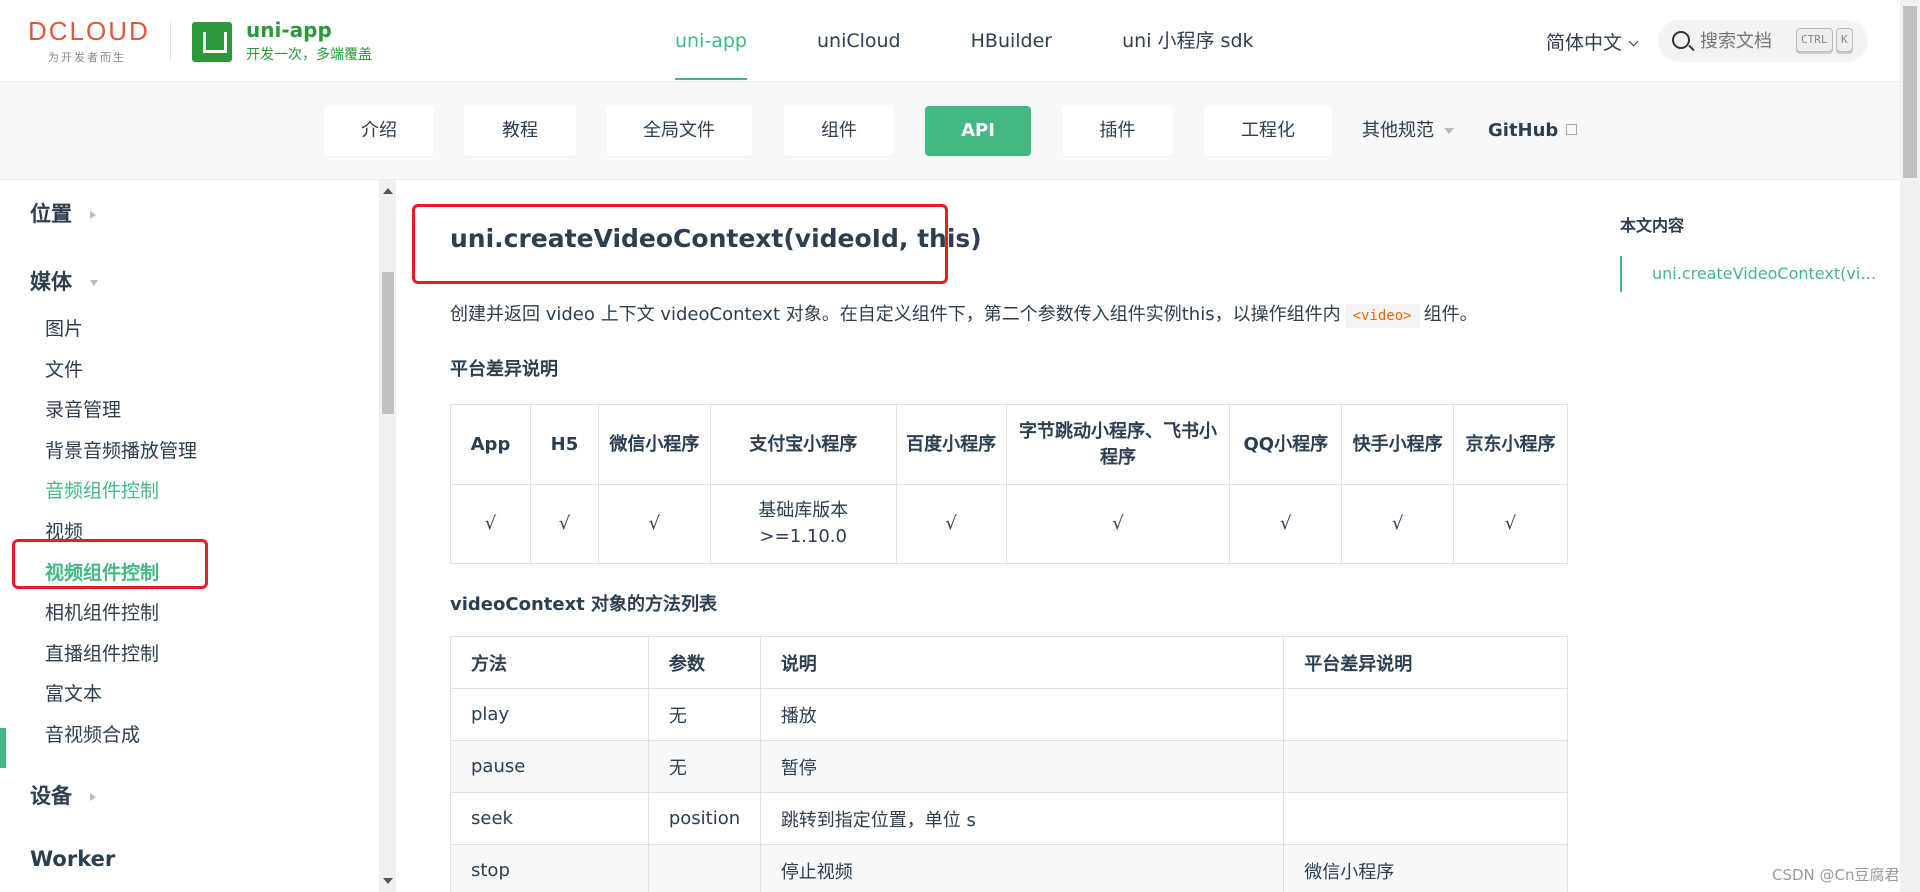 Image resolution: width=1920 pixels, height=892 pixels. I want to click on table-row: seek position 跳转到指定位置，单位 s, so click(1009, 818).